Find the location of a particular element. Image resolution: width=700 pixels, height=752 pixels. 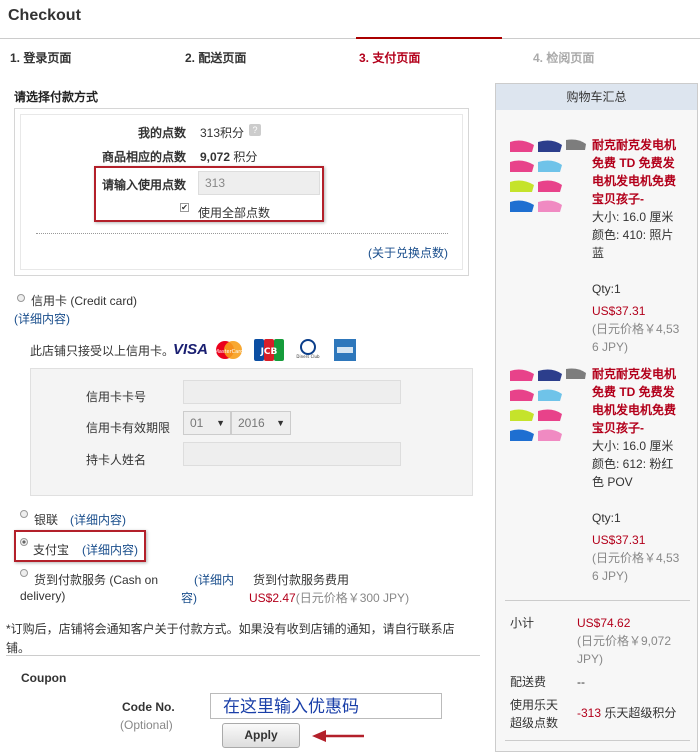

subtotal-value: US$74.62 (日元价格￥9,072 JPY) is located at coordinates (634, 641).